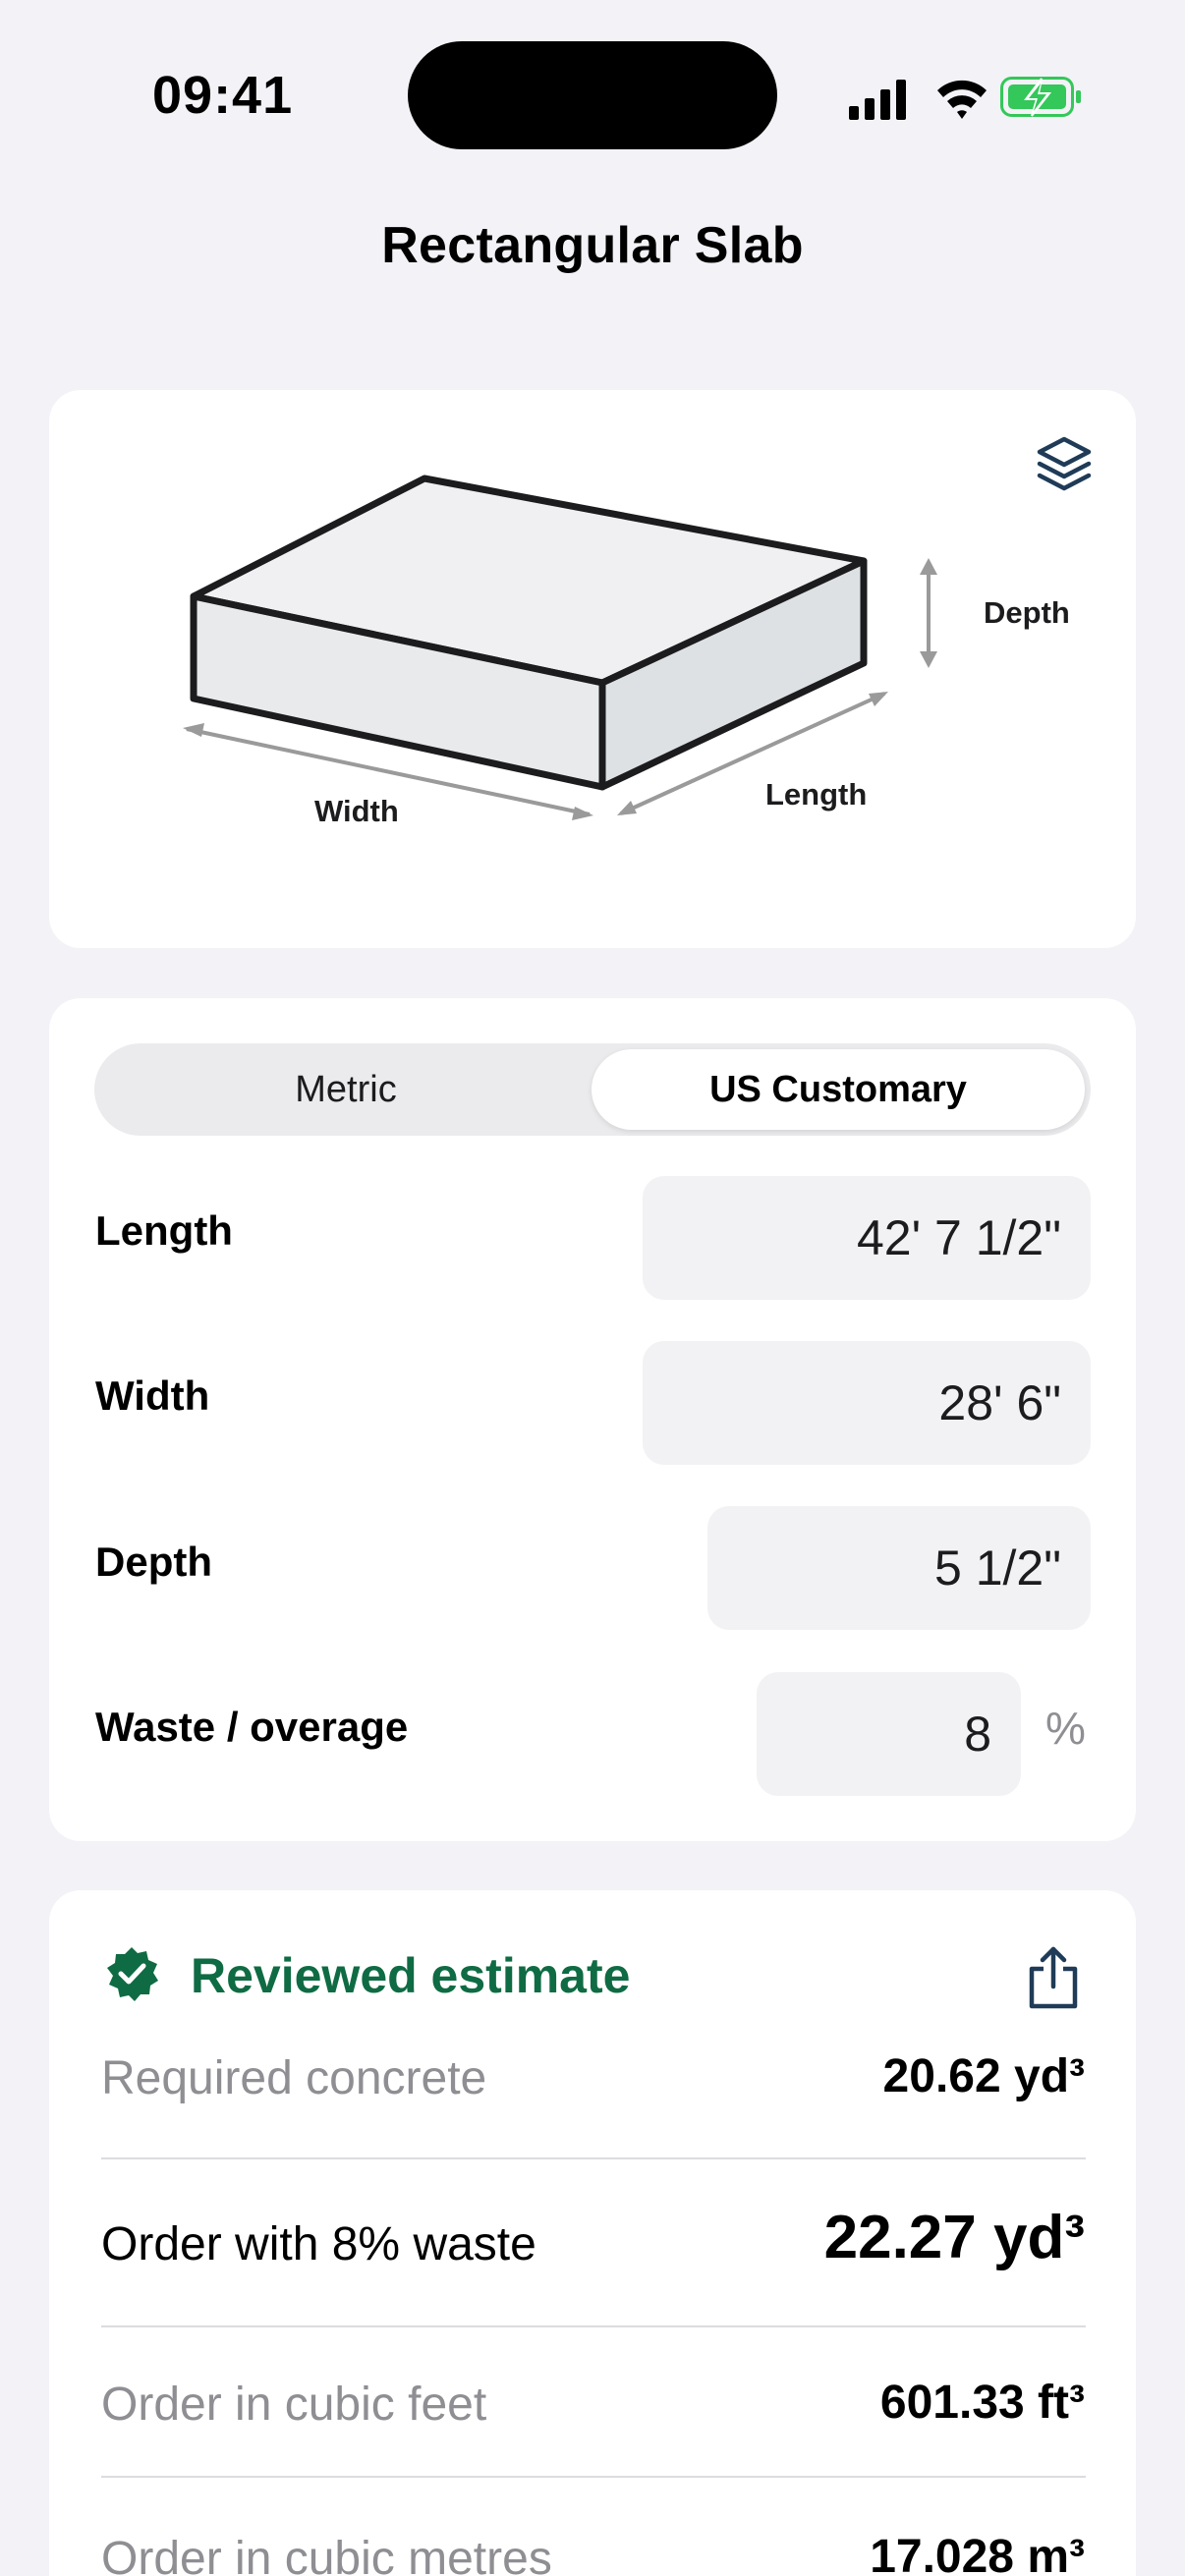 This screenshot has width=1185, height=2576. What do you see at coordinates (560, 647) in the screenshot?
I see `slab-diagram` at bounding box center [560, 647].